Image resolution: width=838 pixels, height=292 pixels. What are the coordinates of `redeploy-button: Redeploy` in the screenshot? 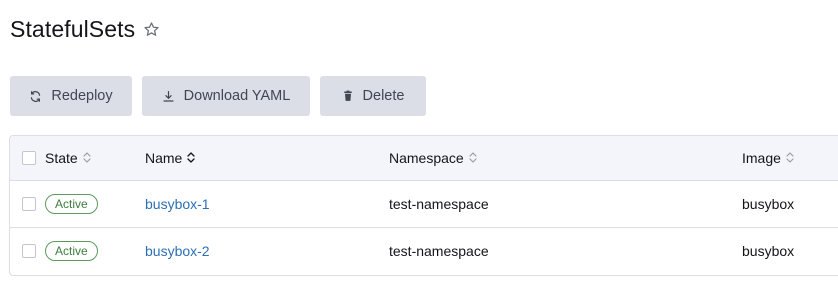 It's located at (71, 96).